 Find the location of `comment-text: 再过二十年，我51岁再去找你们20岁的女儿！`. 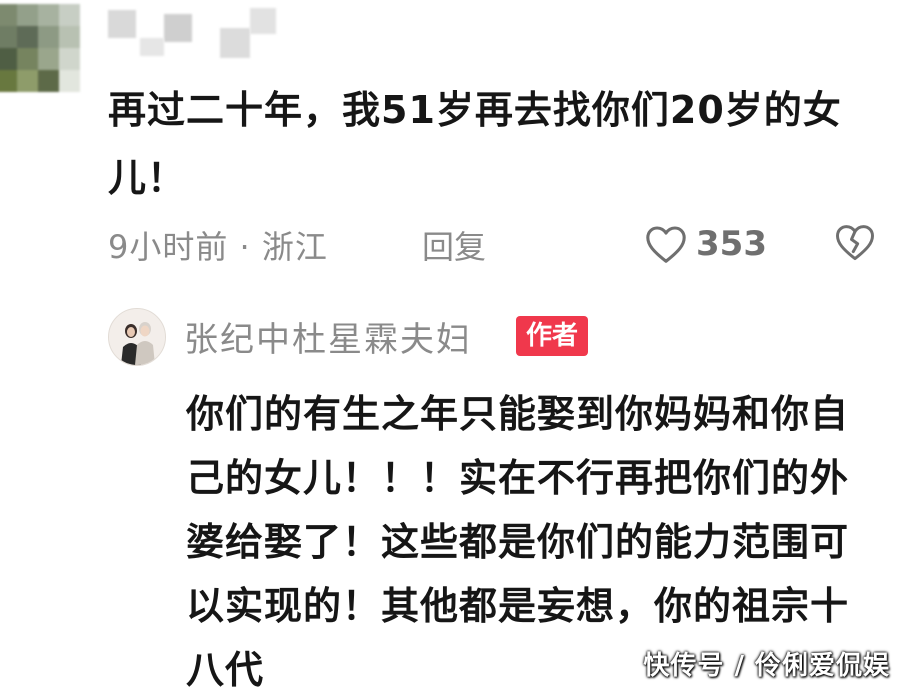

comment-text: 再过二十年，我51岁再去找你们20岁的女儿！ is located at coordinates (475, 144).